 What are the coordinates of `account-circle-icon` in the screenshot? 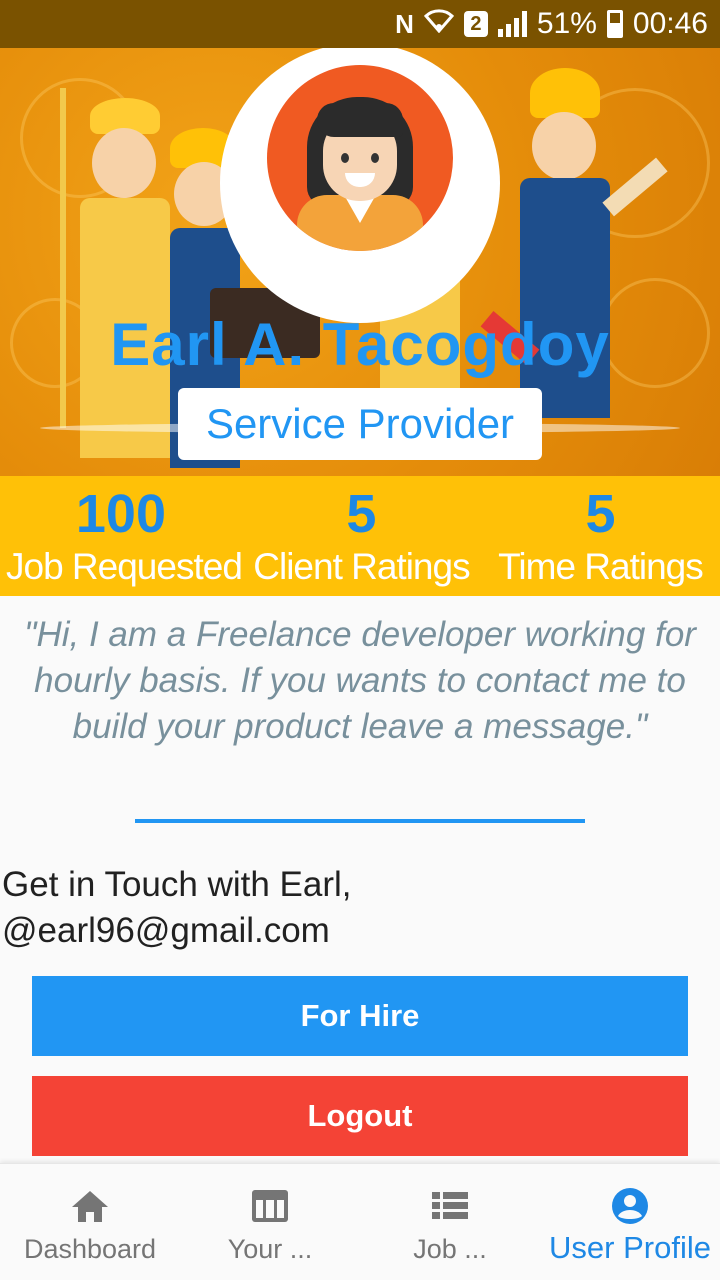 It's located at (630, 1206).